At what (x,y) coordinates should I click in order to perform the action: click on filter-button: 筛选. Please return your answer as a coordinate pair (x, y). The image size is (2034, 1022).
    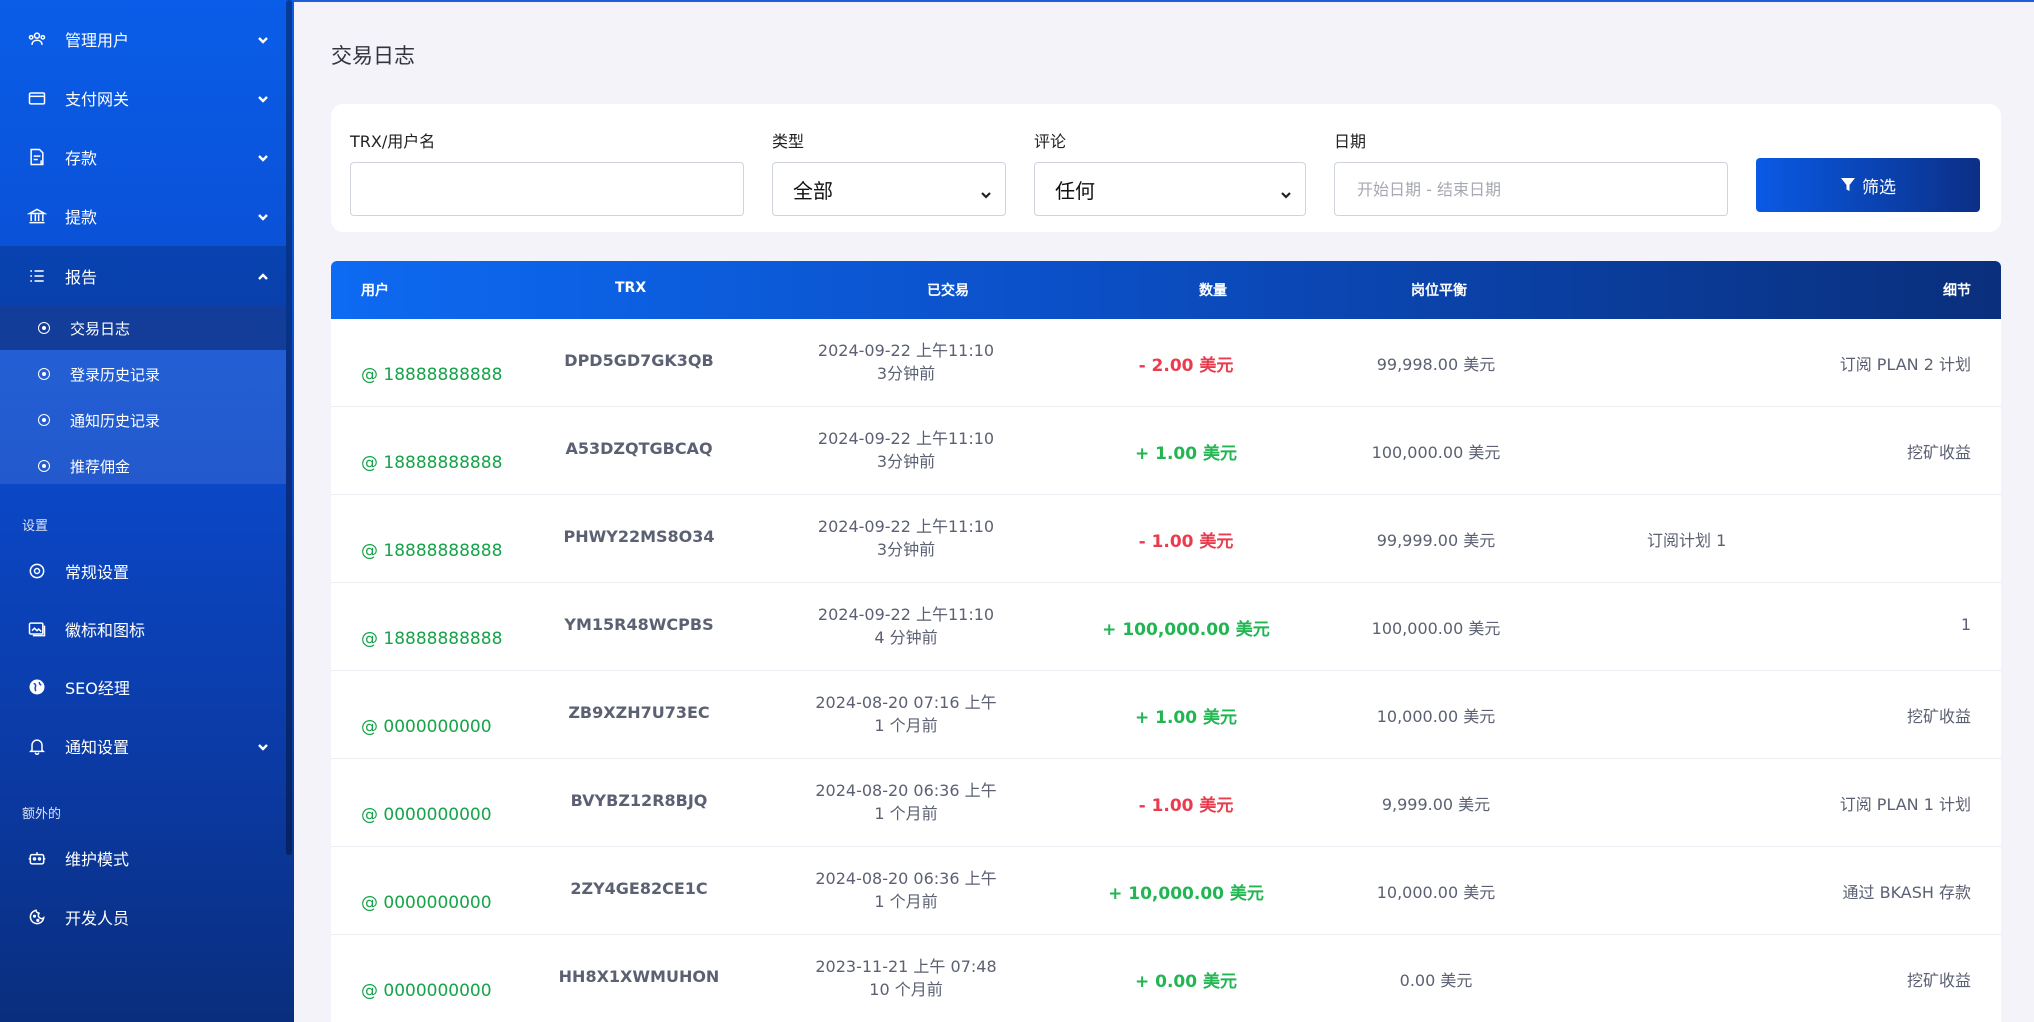
    Looking at the image, I should click on (1868, 185).